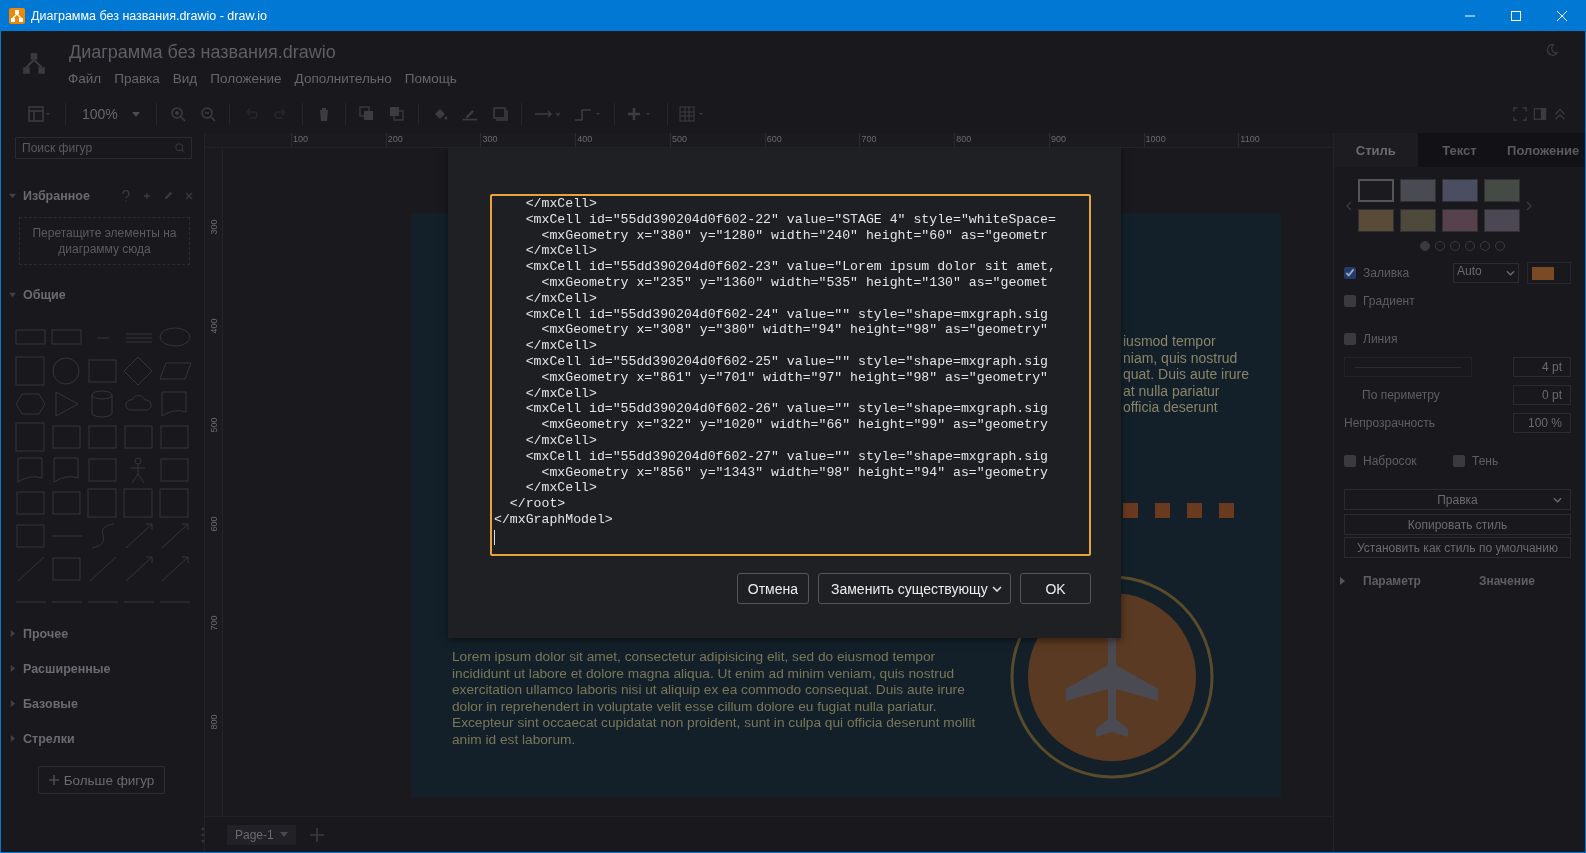 This screenshot has width=1586, height=853. I want to click on format-tab: Текст, so click(1459, 150).